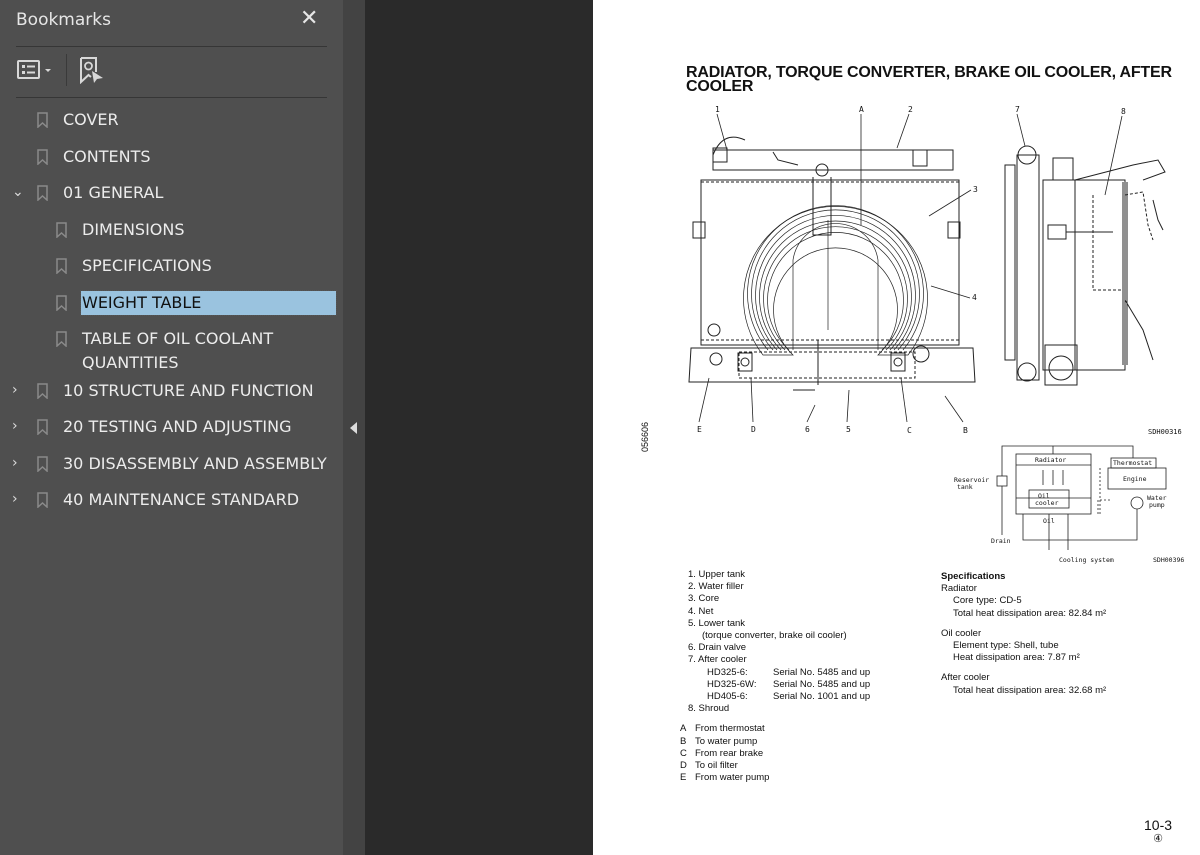 The image size is (1200, 855). What do you see at coordinates (1157, 505) in the screenshot?
I see `schematic-label: pump` at bounding box center [1157, 505].